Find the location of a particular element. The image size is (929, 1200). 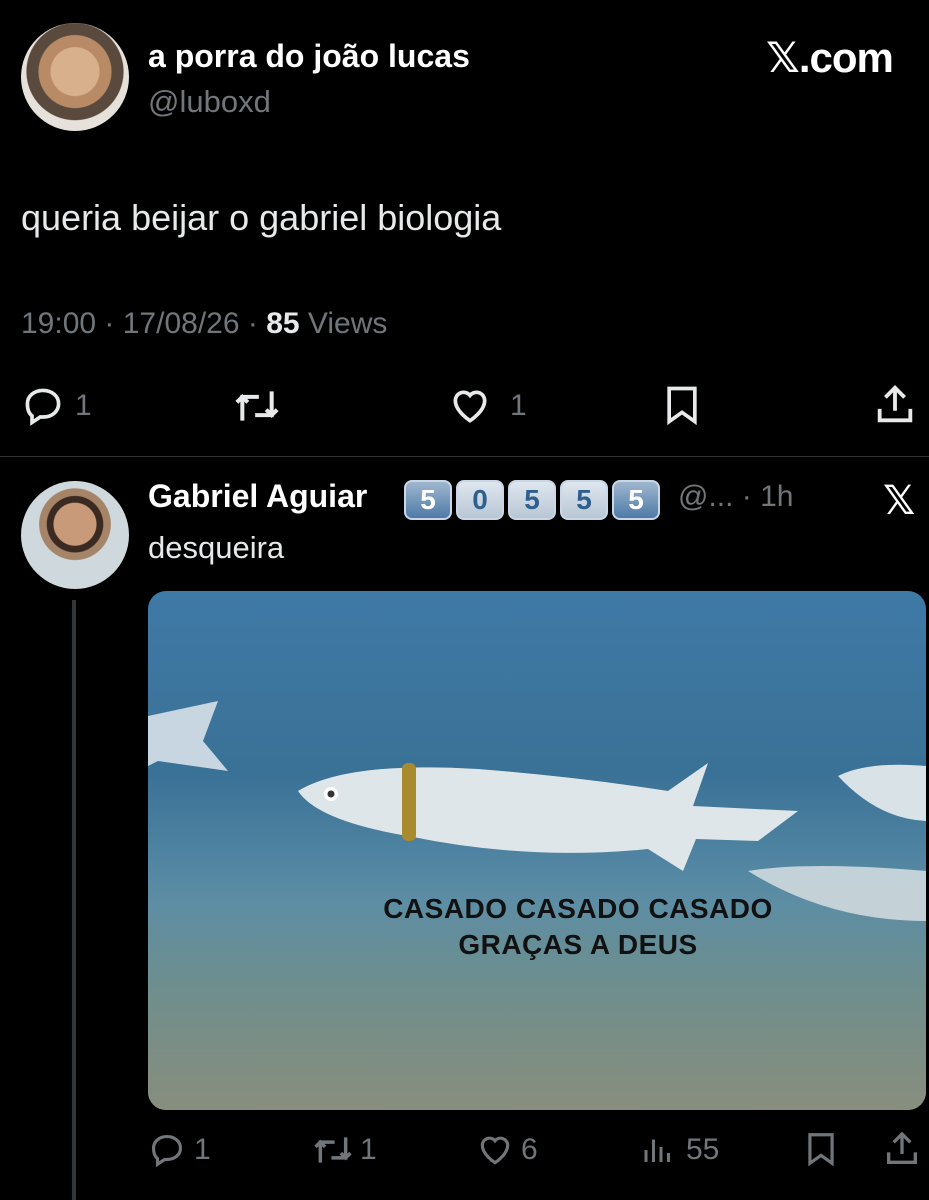

thread-line is located at coordinates (74, 900).